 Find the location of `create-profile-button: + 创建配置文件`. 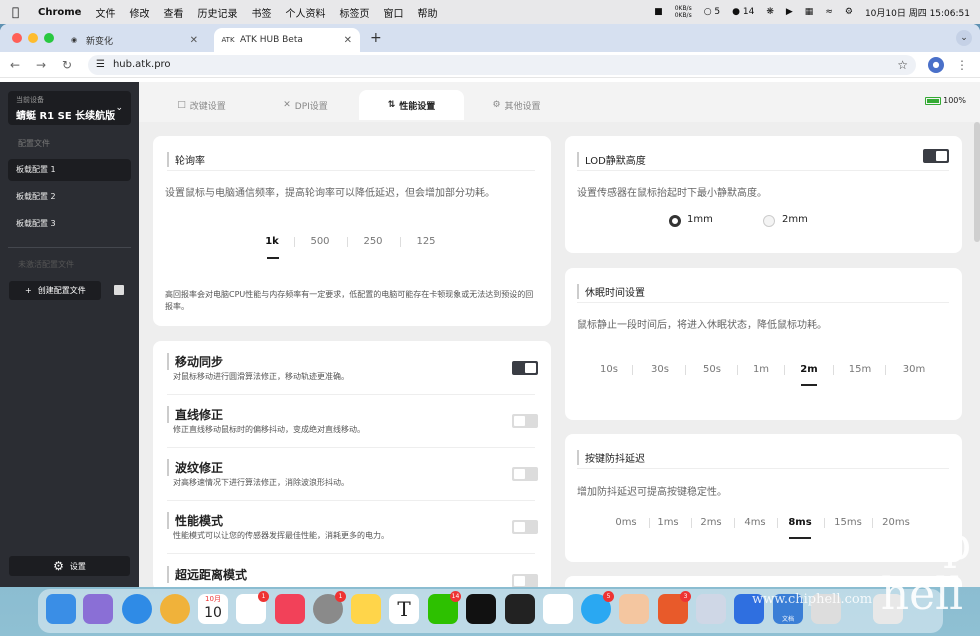

create-profile-button: + 创建配置文件 is located at coordinates (55, 290).